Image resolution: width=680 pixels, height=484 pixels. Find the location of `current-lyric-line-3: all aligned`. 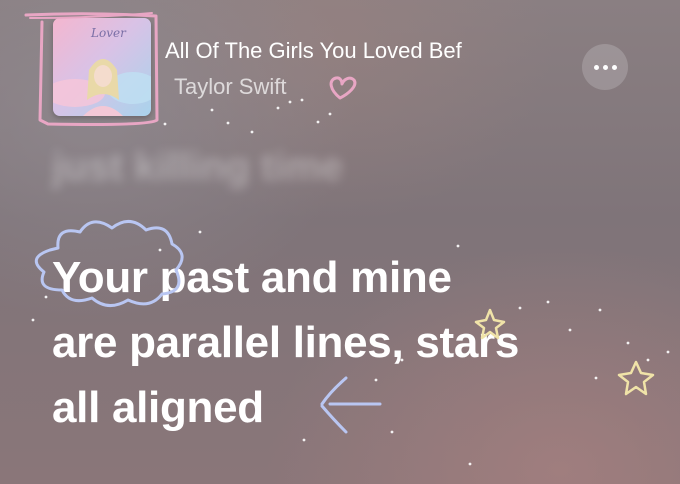

current-lyric-line-3: all aligned is located at coordinates (158, 408).